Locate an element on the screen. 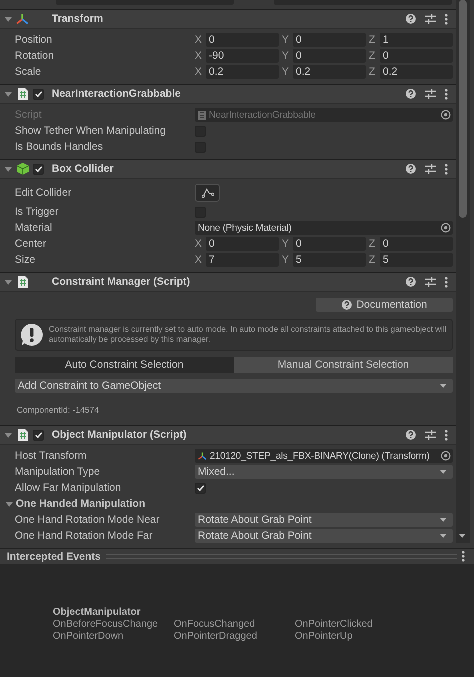 The height and width of the screenshot is (677, 474). field-label: Center is located at coordinates (31, 244).